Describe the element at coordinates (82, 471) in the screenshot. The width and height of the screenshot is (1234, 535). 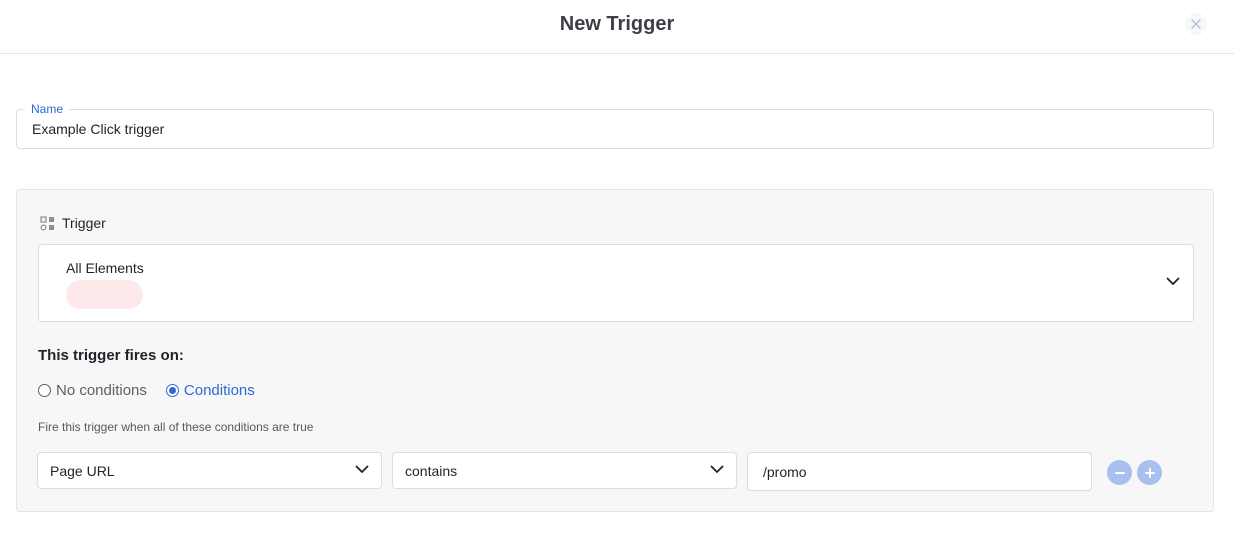
I see `condition-variable-value: Page URL` at that location.